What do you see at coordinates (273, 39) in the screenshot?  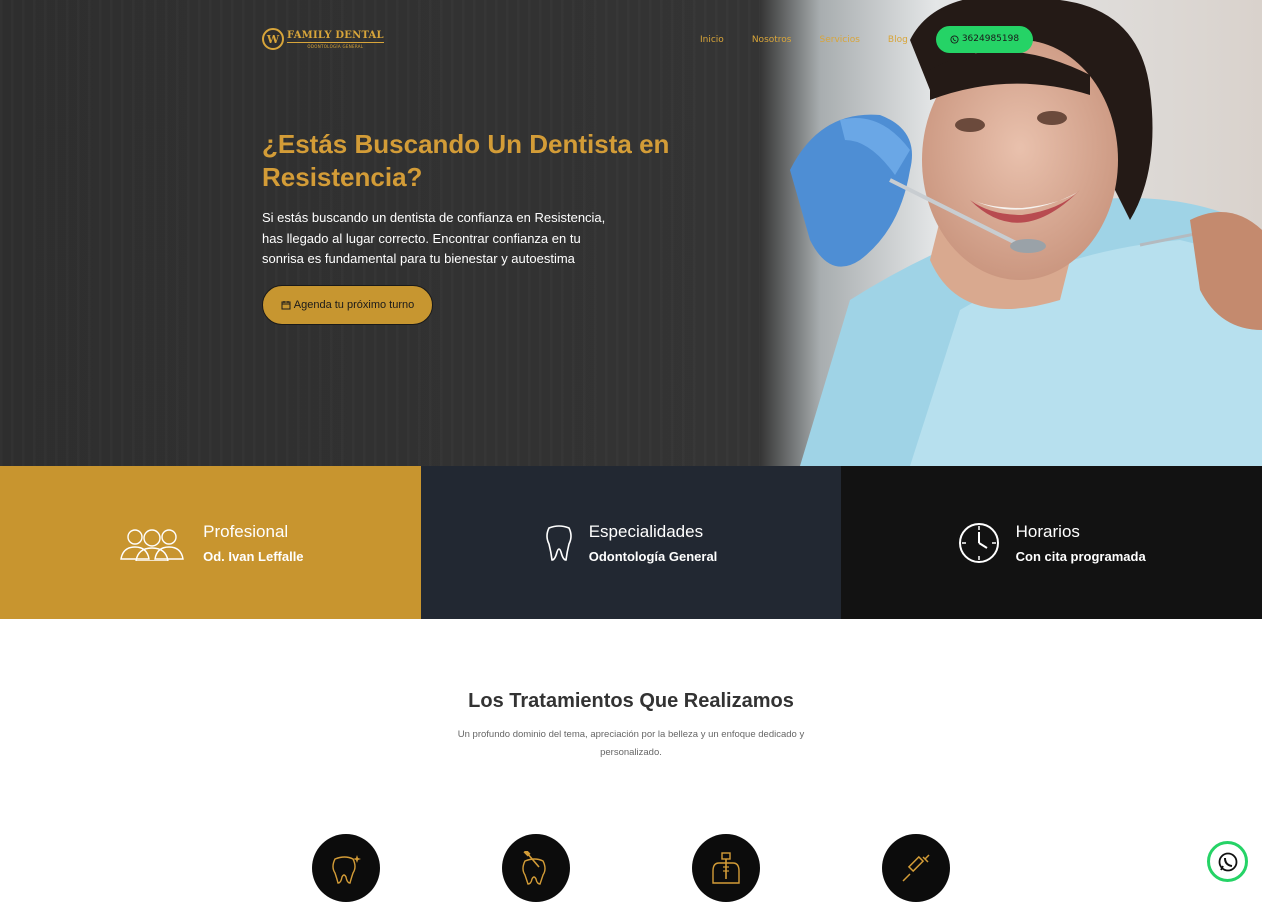 I see `logo-emblem: W` at bounding box center [273, 39].